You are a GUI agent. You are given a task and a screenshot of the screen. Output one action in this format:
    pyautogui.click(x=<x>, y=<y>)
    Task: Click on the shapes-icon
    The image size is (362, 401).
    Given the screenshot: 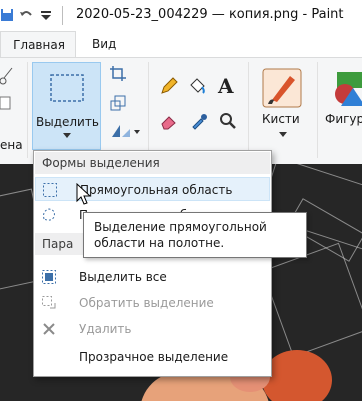 What is the action you would take?
    pyautogui.click(x=348, y=89)
    